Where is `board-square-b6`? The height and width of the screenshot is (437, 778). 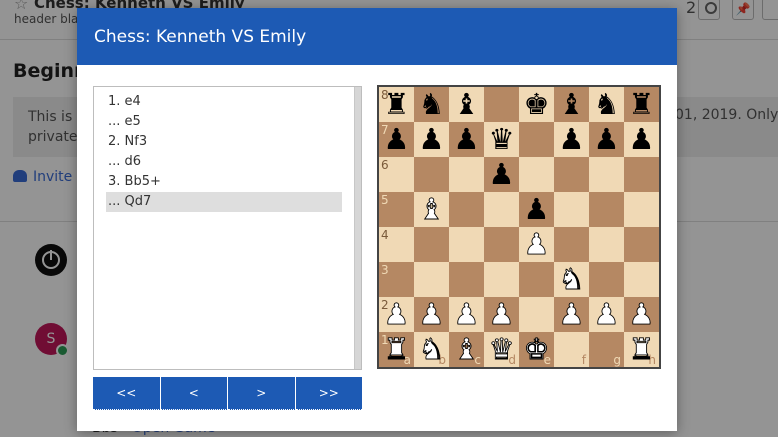 board-square-b6 is located at coordinates (431, 174).